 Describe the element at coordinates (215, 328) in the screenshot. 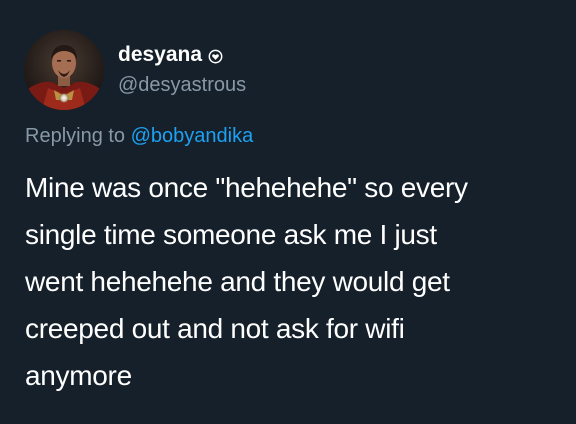

I see `tweet-text-line: creeped out and not ask for wifi` at that location.